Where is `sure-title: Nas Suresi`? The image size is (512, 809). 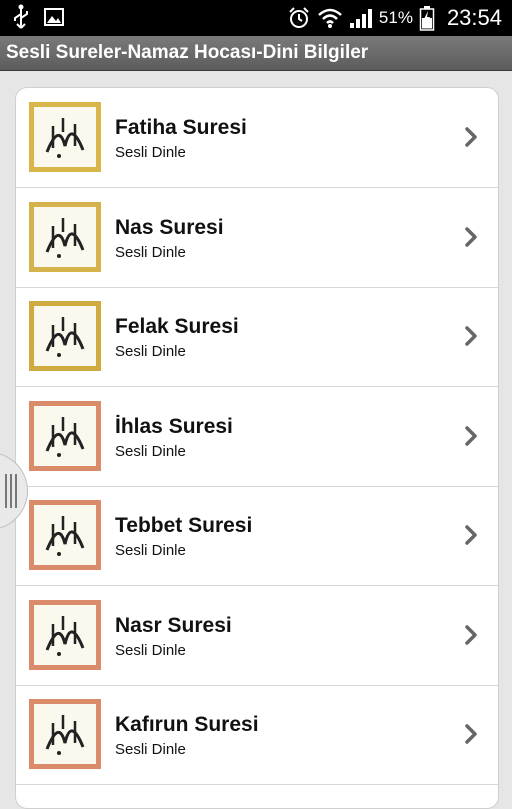
sure-title: Nas Suresi is located at coordinates (169, 227).